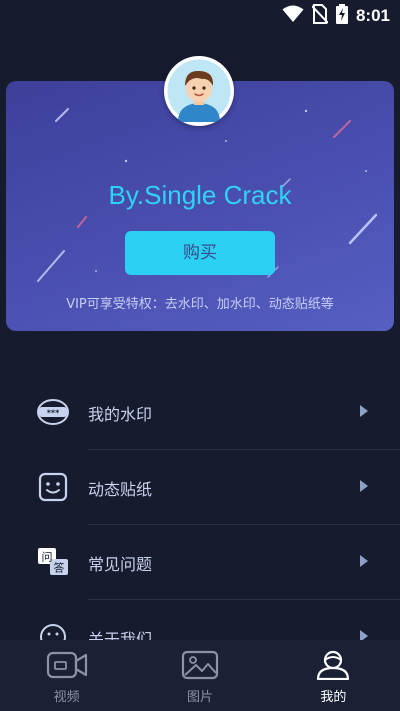  Describe the element at coordinates (53, 487) in the screenshot. I see `sticker-face-icon` at that location.